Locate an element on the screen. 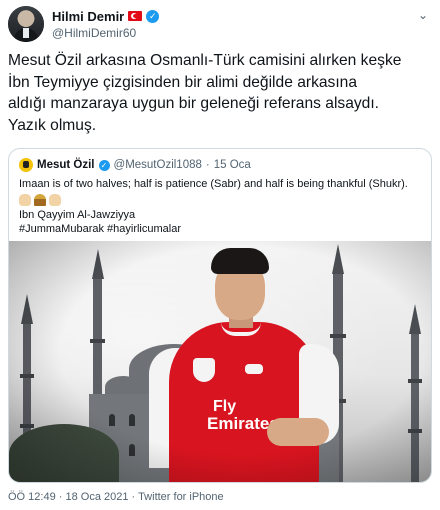  author-name-row: Hilmi Demir ✓ is located at coordinates (106, 16).